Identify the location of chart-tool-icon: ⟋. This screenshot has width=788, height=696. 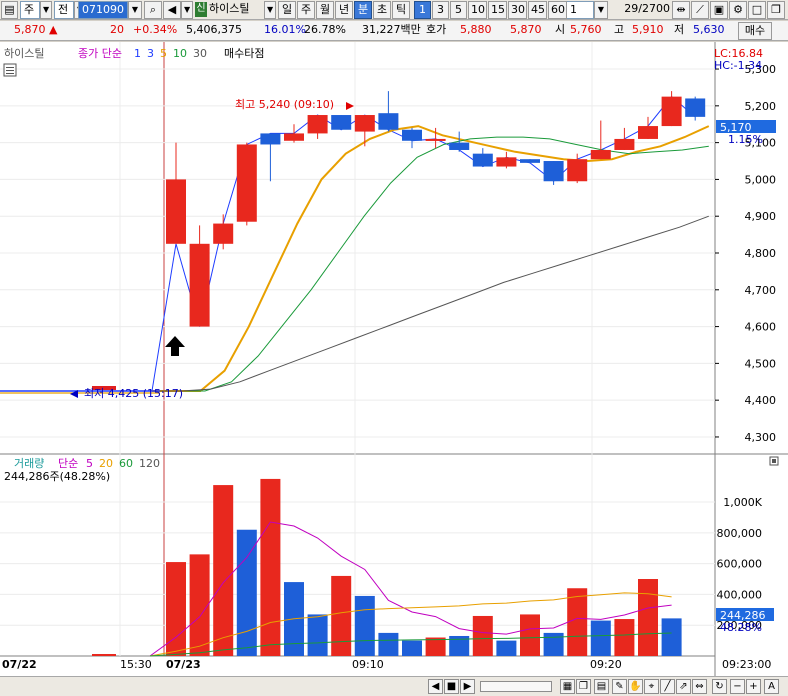
(700, 10).